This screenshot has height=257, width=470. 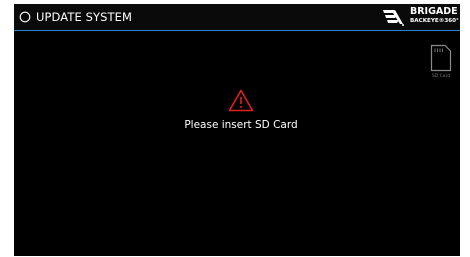 I want to click on brand-name: BRIGADE, so click(x=434, y=11).